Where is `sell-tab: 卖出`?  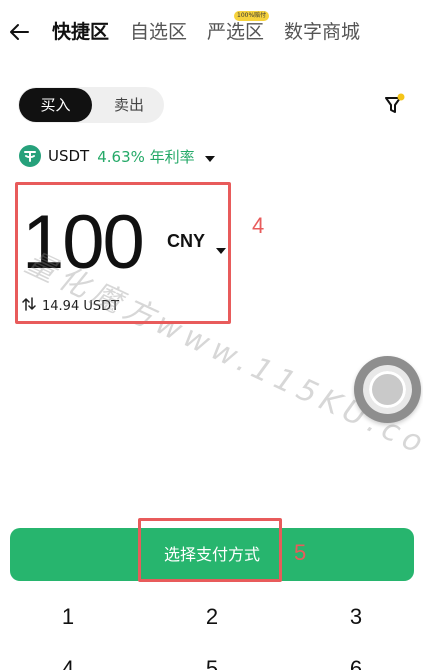 sell-tab: 卖出 is located at coordinates (129, 105).